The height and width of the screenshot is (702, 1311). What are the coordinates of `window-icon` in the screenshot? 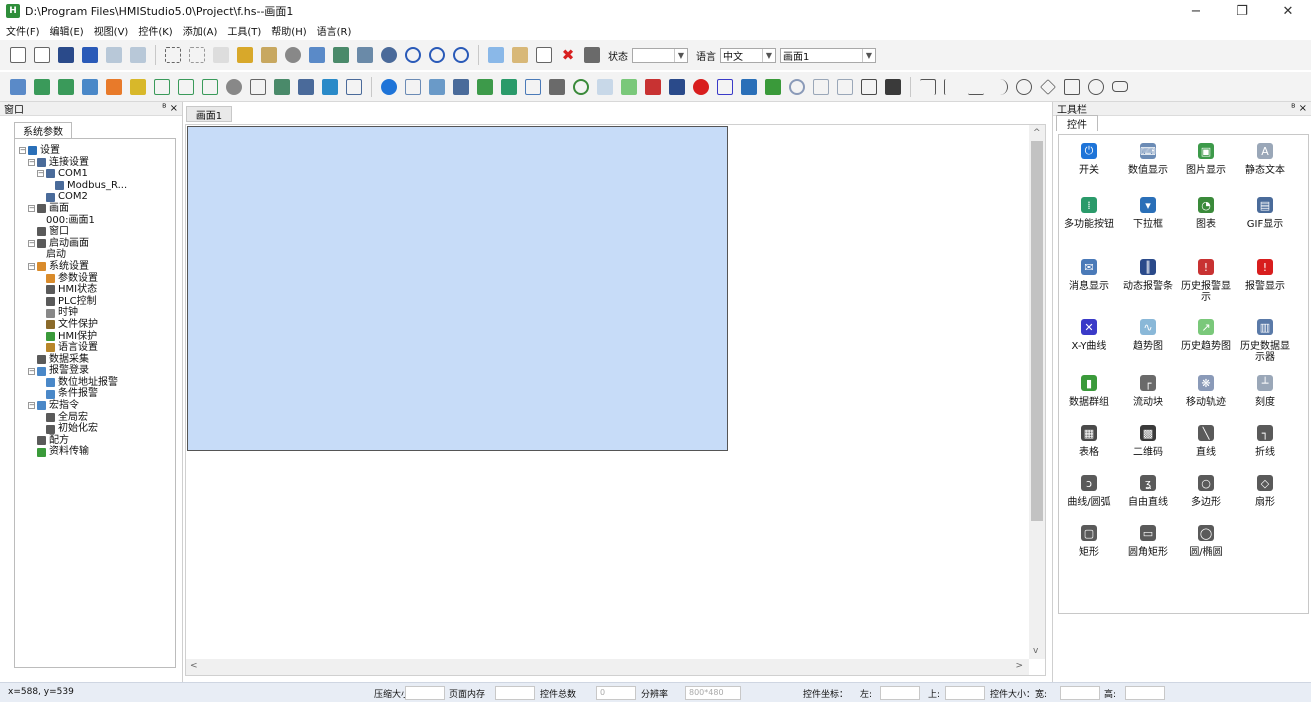 It's located at (258, 86).